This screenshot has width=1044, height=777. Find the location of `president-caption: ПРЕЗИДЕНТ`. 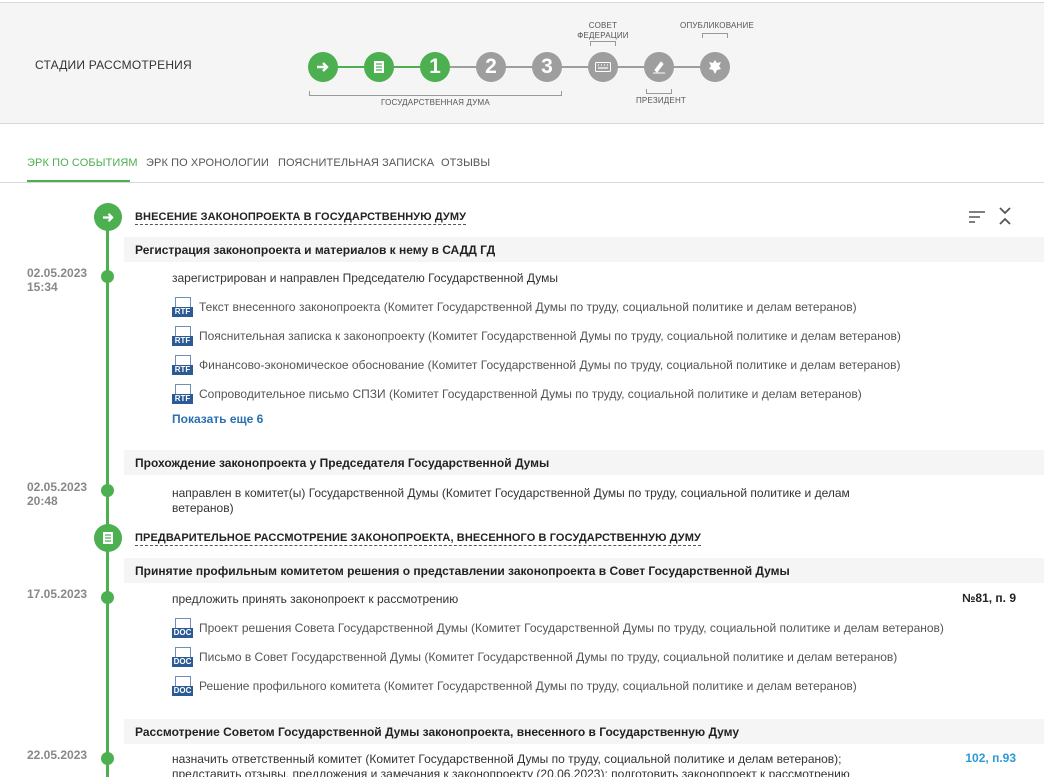

president-caption: ПРЕЗИДЕНТ is located at coordinates (661, 100).